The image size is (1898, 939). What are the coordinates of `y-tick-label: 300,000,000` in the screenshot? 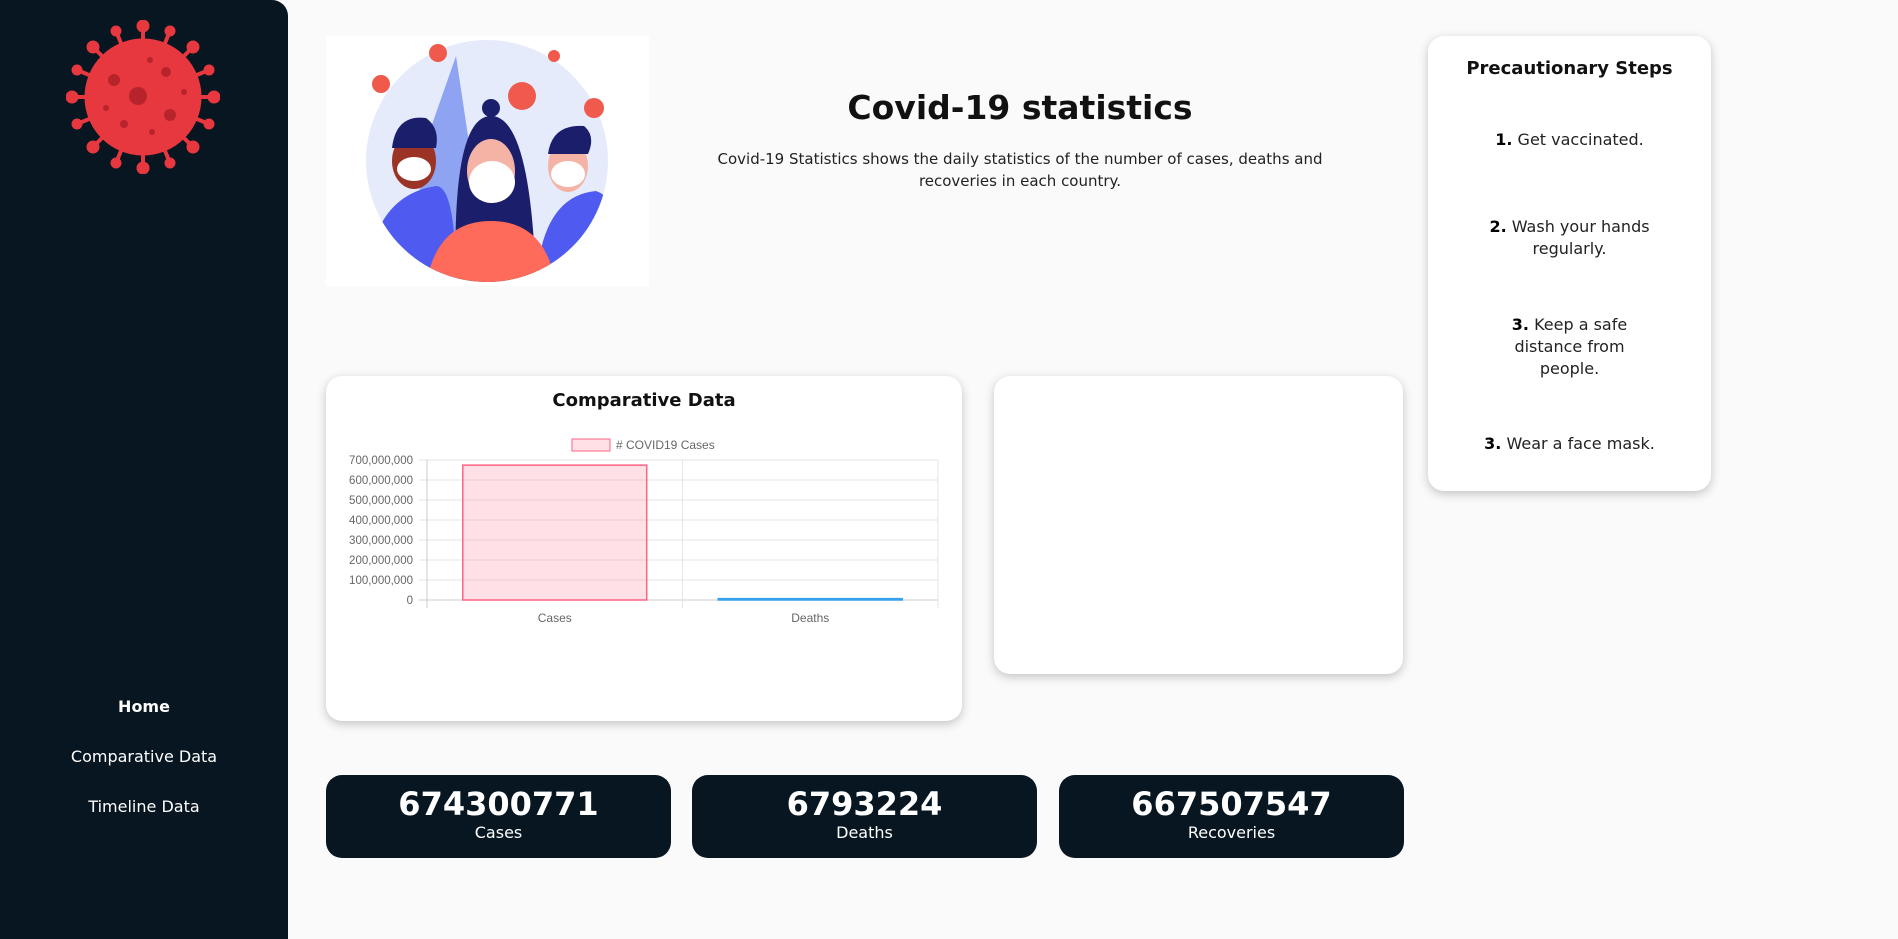 It's located at (381, 541).